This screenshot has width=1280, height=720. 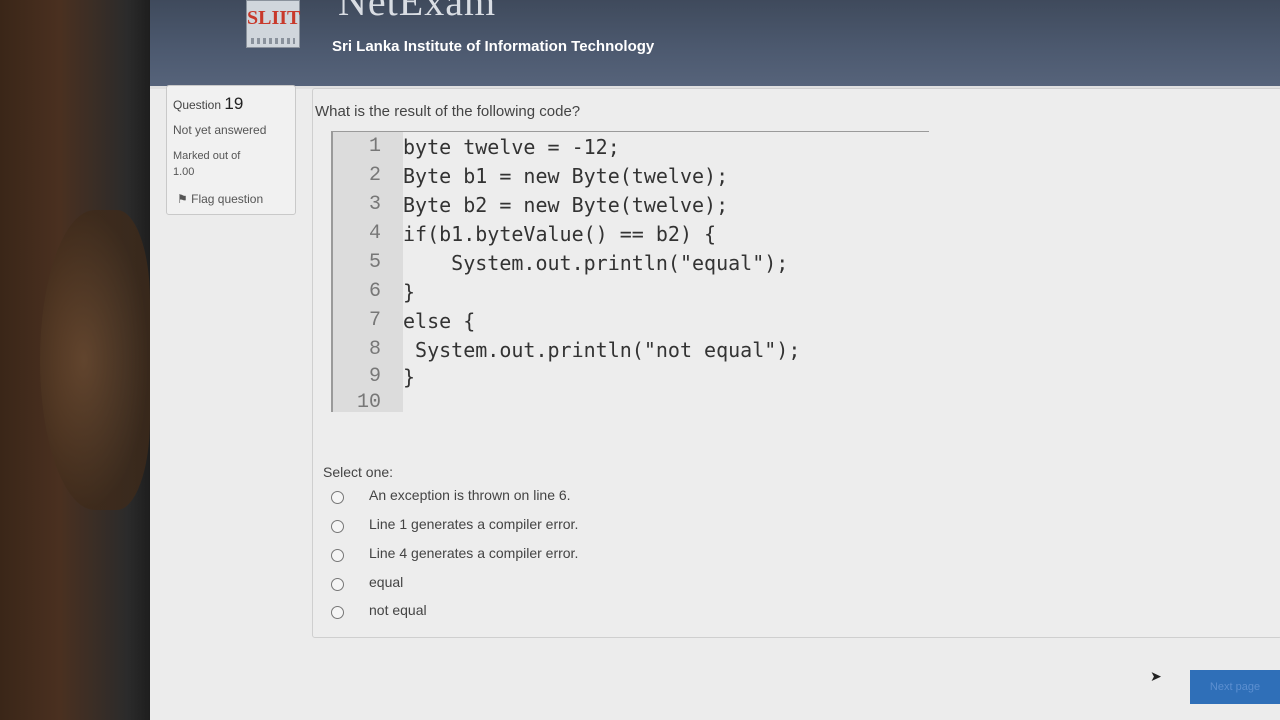 What do you see at coordinates (227, 199) in the screenshot?
I see `flag-question-label: Flag question` at bounding box center [227, 199].